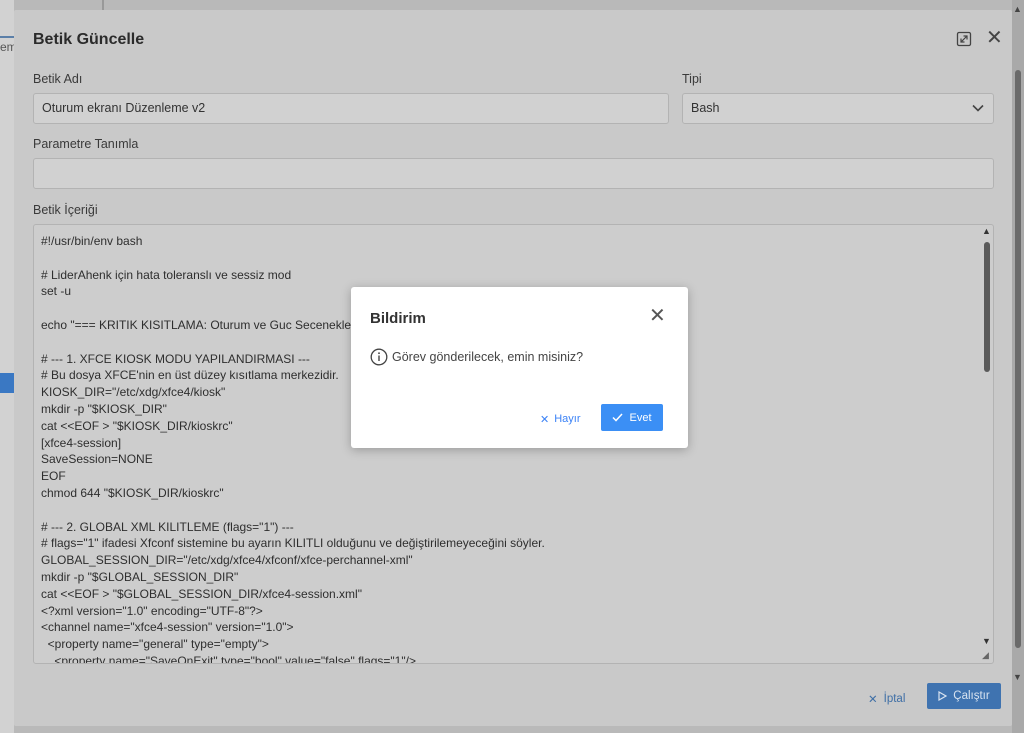 The height and width of the screenshot is (733, 1024). Describe the element at coordinates (705, 108) in the screenshot. I see `type-select-value: Bash` at that location.